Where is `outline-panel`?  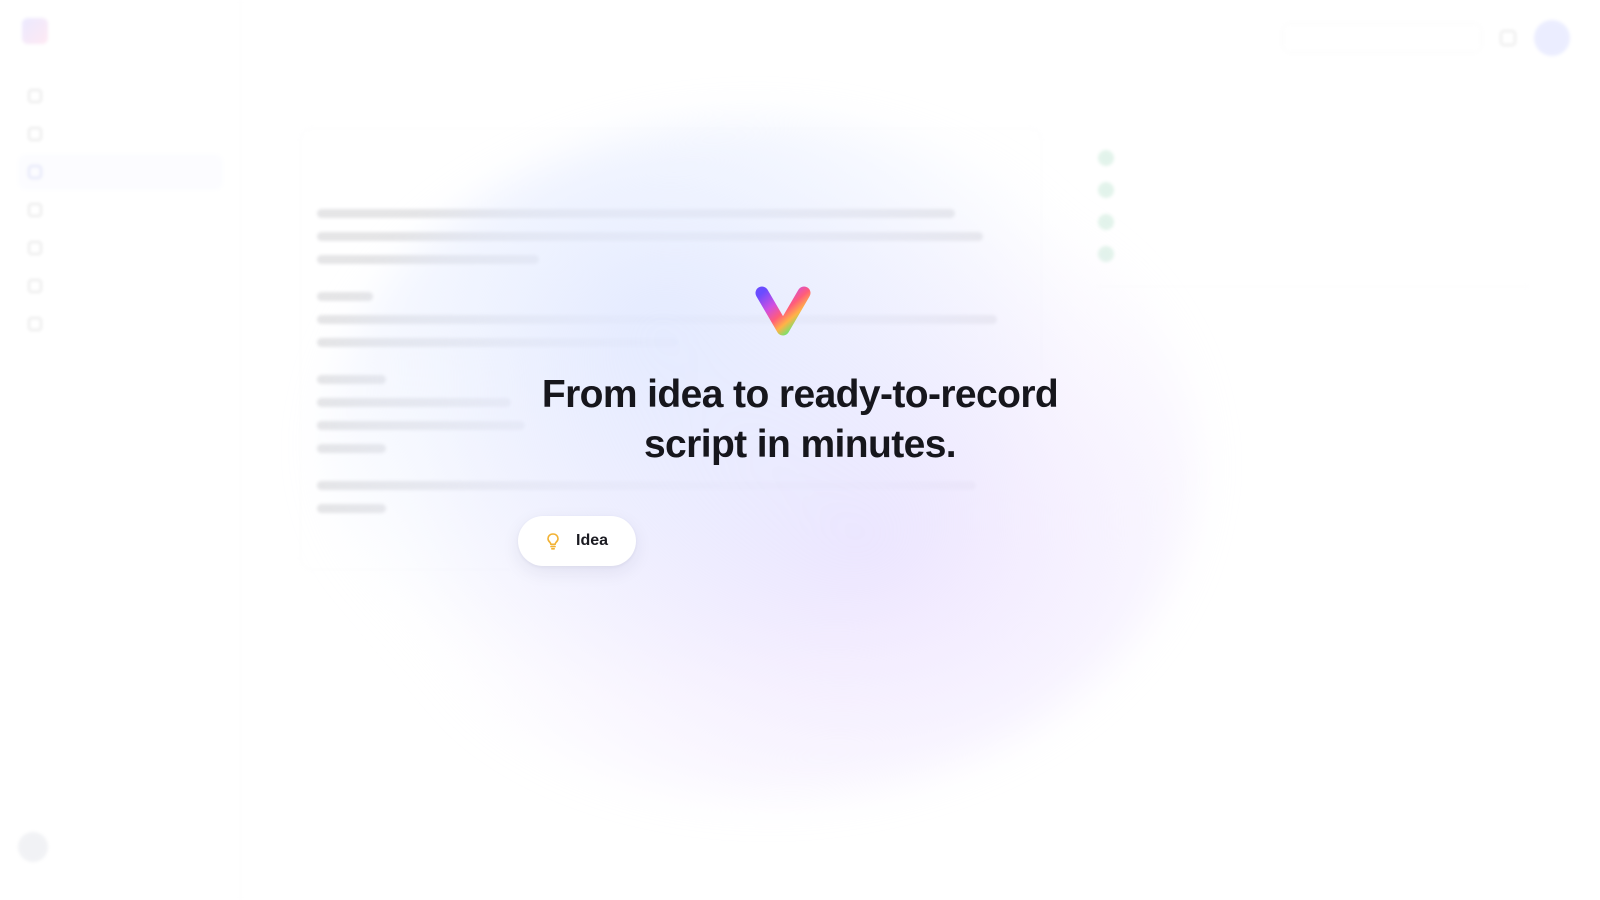
outline-panel is located at coordinates (1313, 205).